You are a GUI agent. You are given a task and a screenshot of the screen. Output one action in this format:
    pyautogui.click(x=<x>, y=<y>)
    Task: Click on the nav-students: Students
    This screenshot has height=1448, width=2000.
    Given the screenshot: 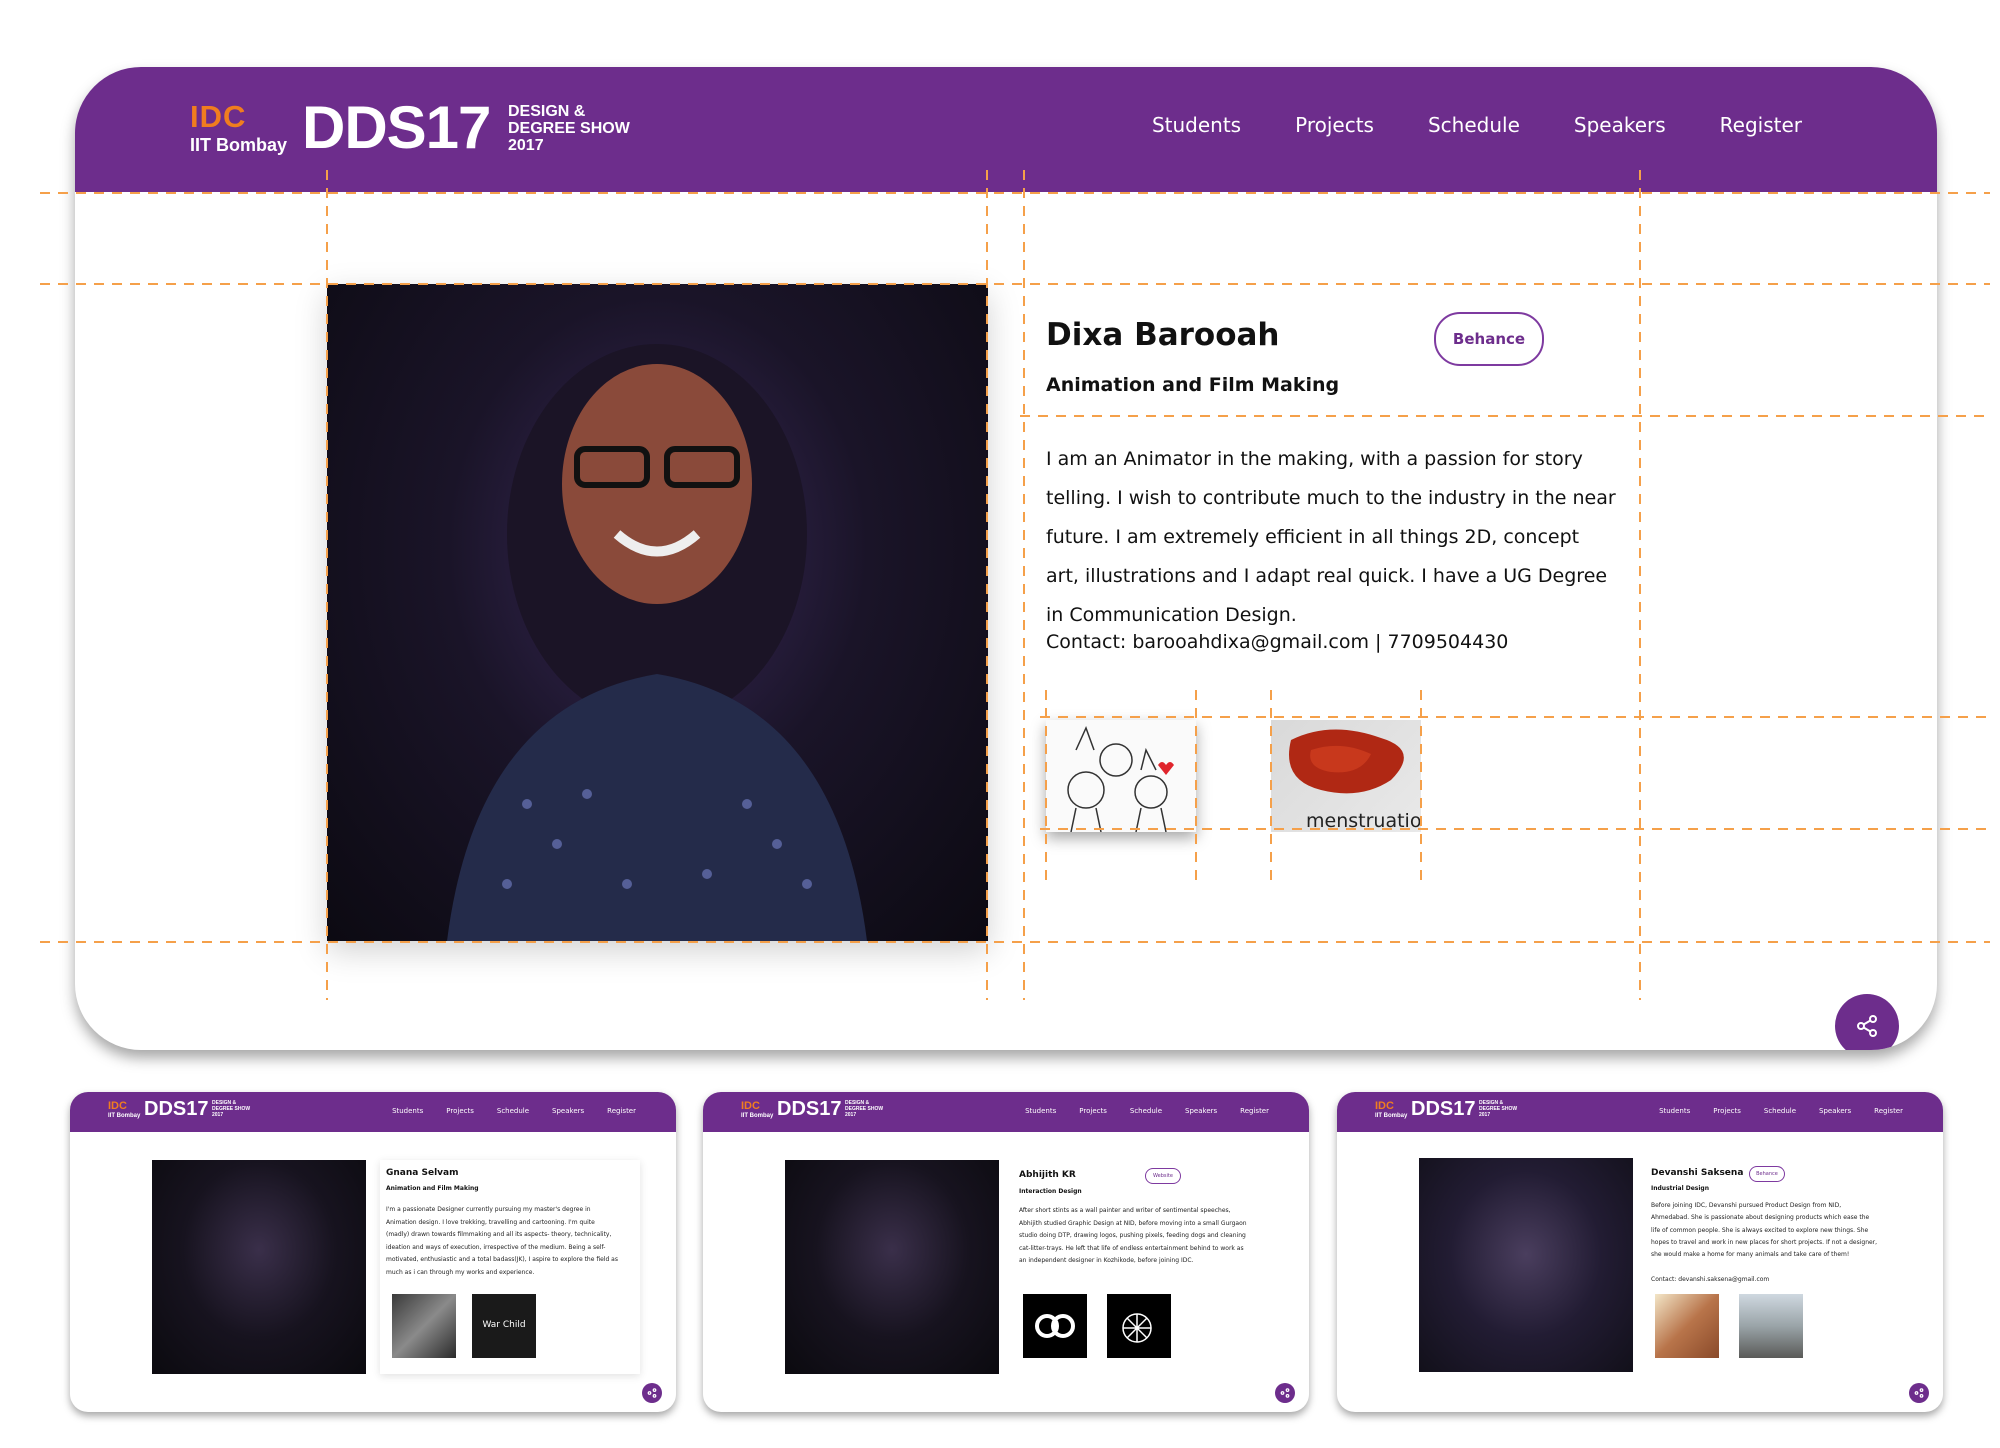 What is the action you would take?
    pyautogui.click(x=1196, y=125)
    